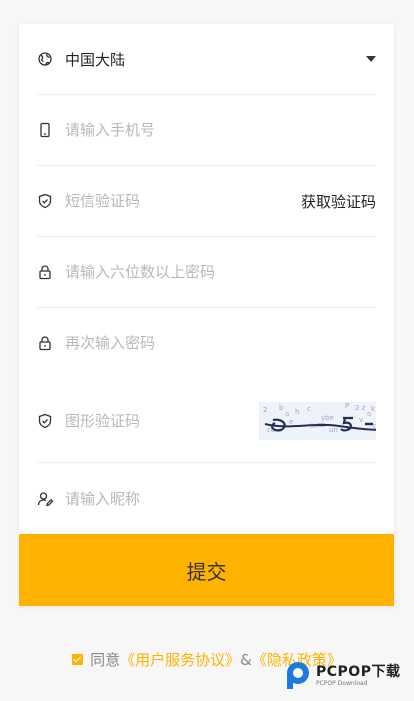 The image size is (414, 701). I want to click on watermark: PCPOP下载 PCPOP Download, so click(342, 676).